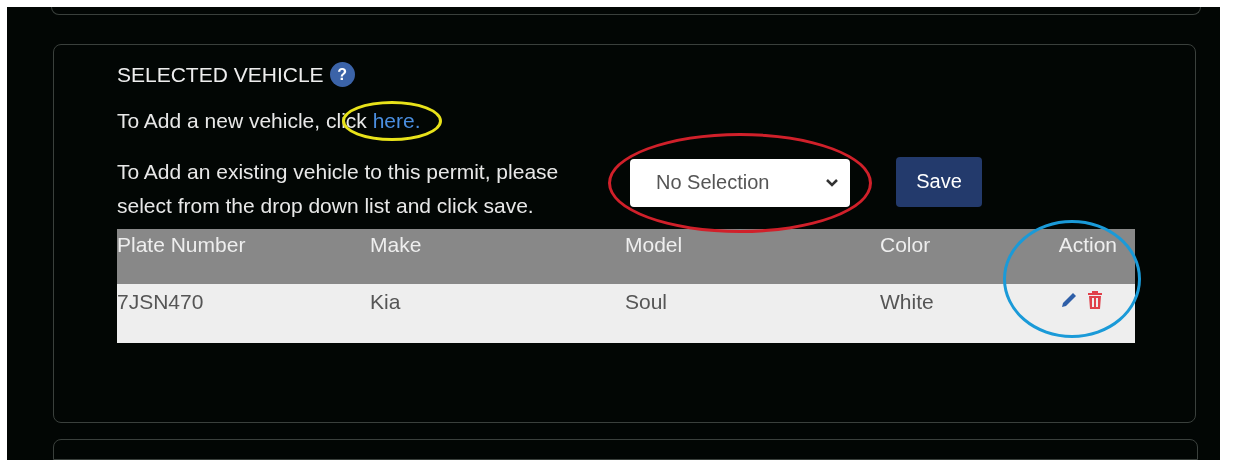 The width and height of the screenshot is (1254, 460). Describe the element at coordinates (1095, 299) in the screenshot. I see `delete-icon` at that location.